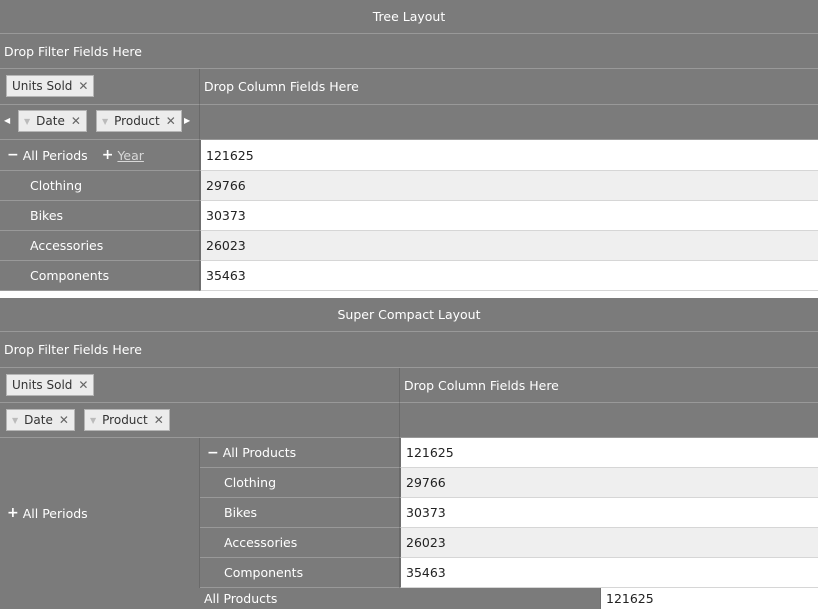 The height and width of the screenshot is (609, 818). I want to click on compact-footer-row-header: All Products, so click(400, 598).